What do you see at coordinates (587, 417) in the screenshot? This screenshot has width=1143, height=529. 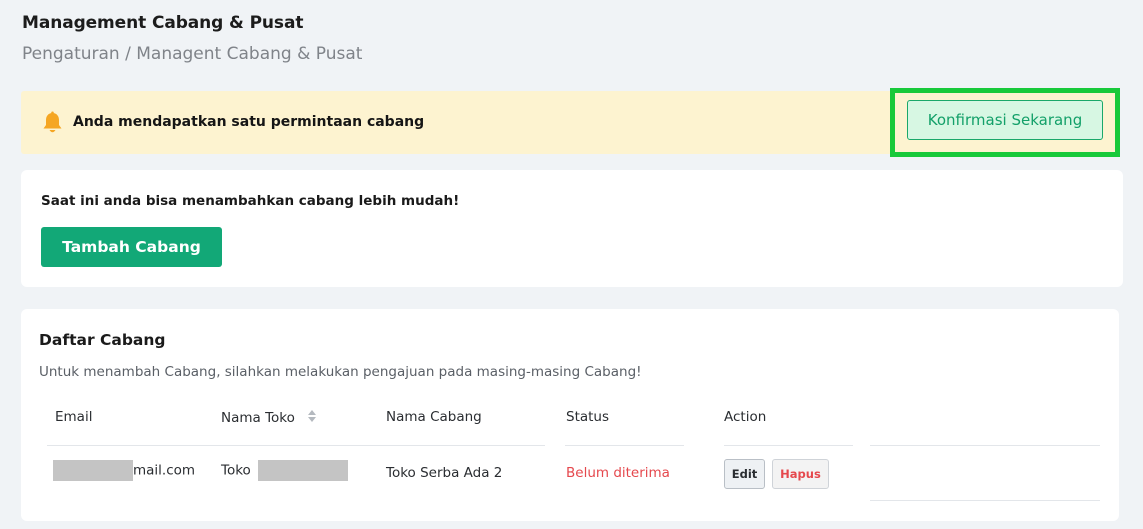 I see `column-header-status: Status` at bounding box center [587, 417].